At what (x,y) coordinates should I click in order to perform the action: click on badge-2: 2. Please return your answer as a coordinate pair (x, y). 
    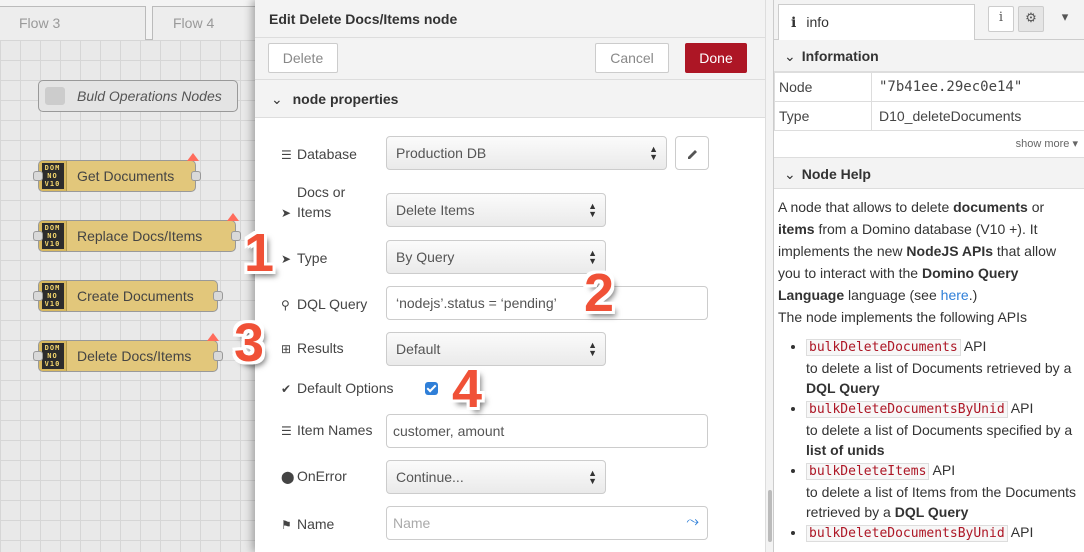
    Looking at the image, I should click on (599, 293).